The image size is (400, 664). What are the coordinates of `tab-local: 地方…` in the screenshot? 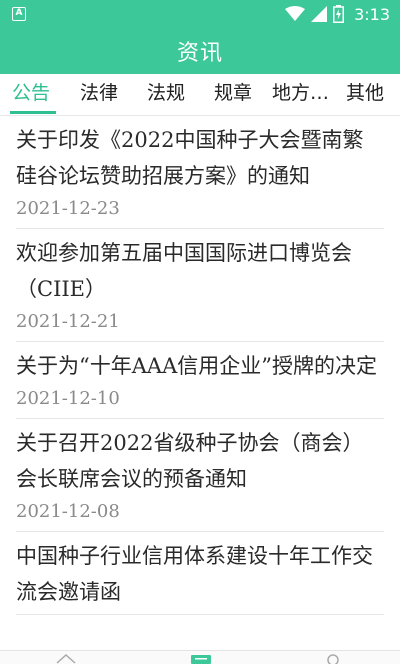 It's located at (300, 95).